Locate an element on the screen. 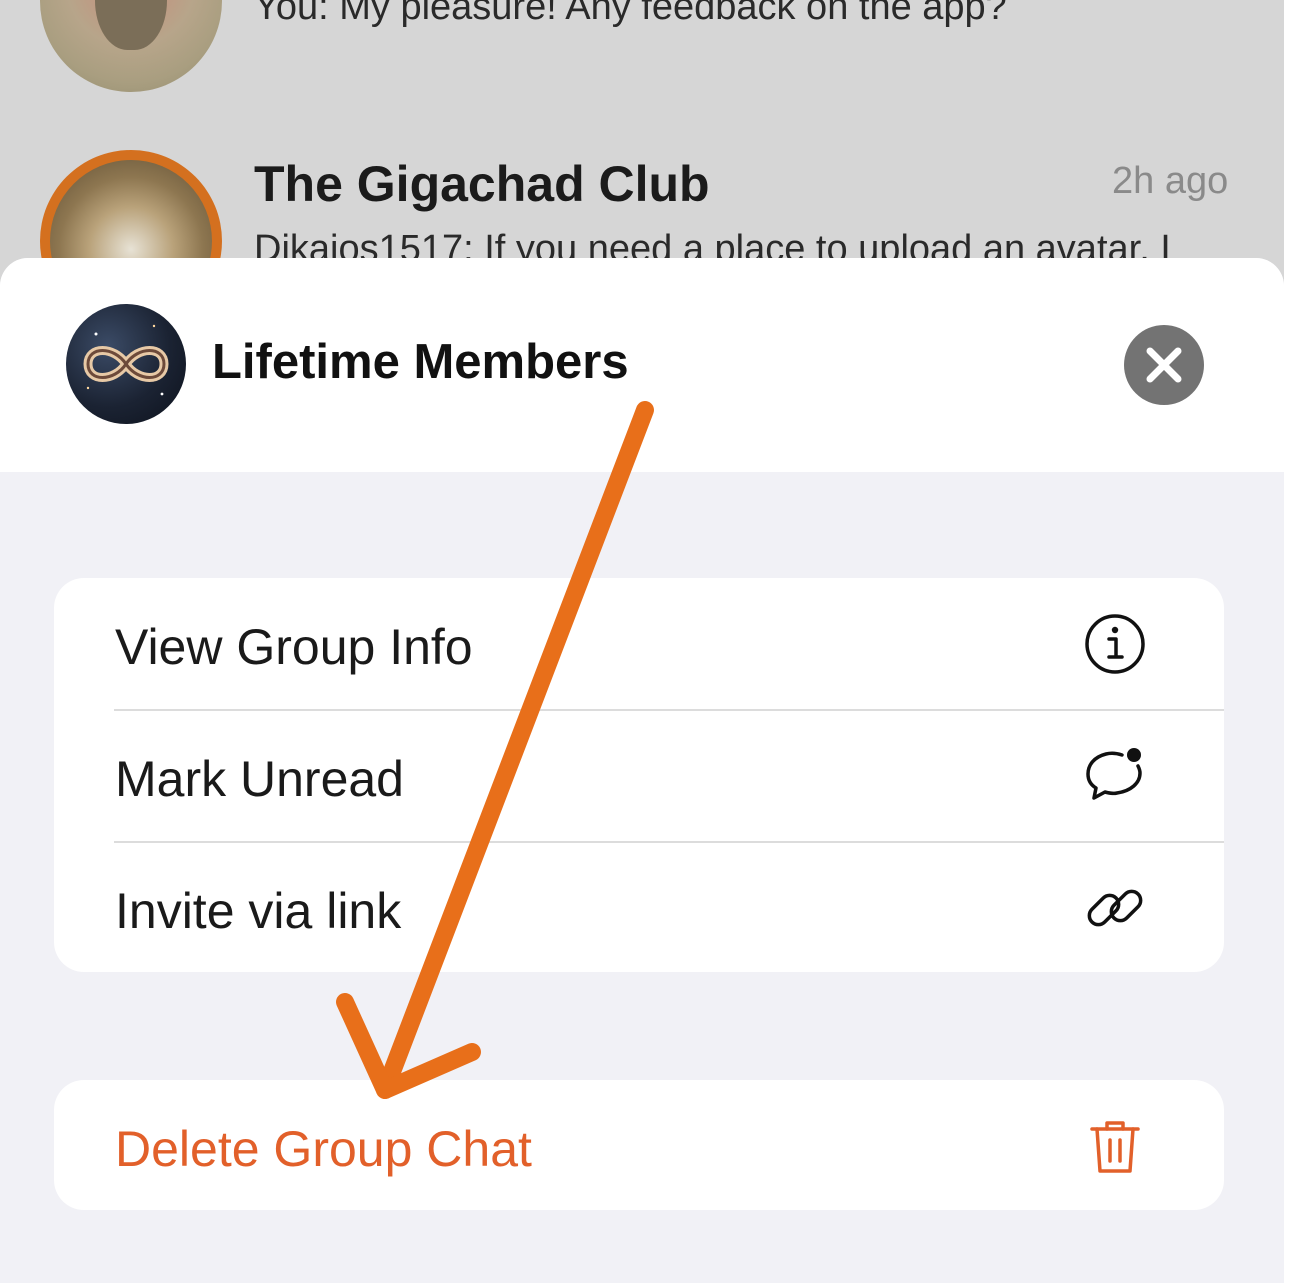 The height and width of the screenshot is (1283, 1290). group-avatar is located at coordinates (126, 364).